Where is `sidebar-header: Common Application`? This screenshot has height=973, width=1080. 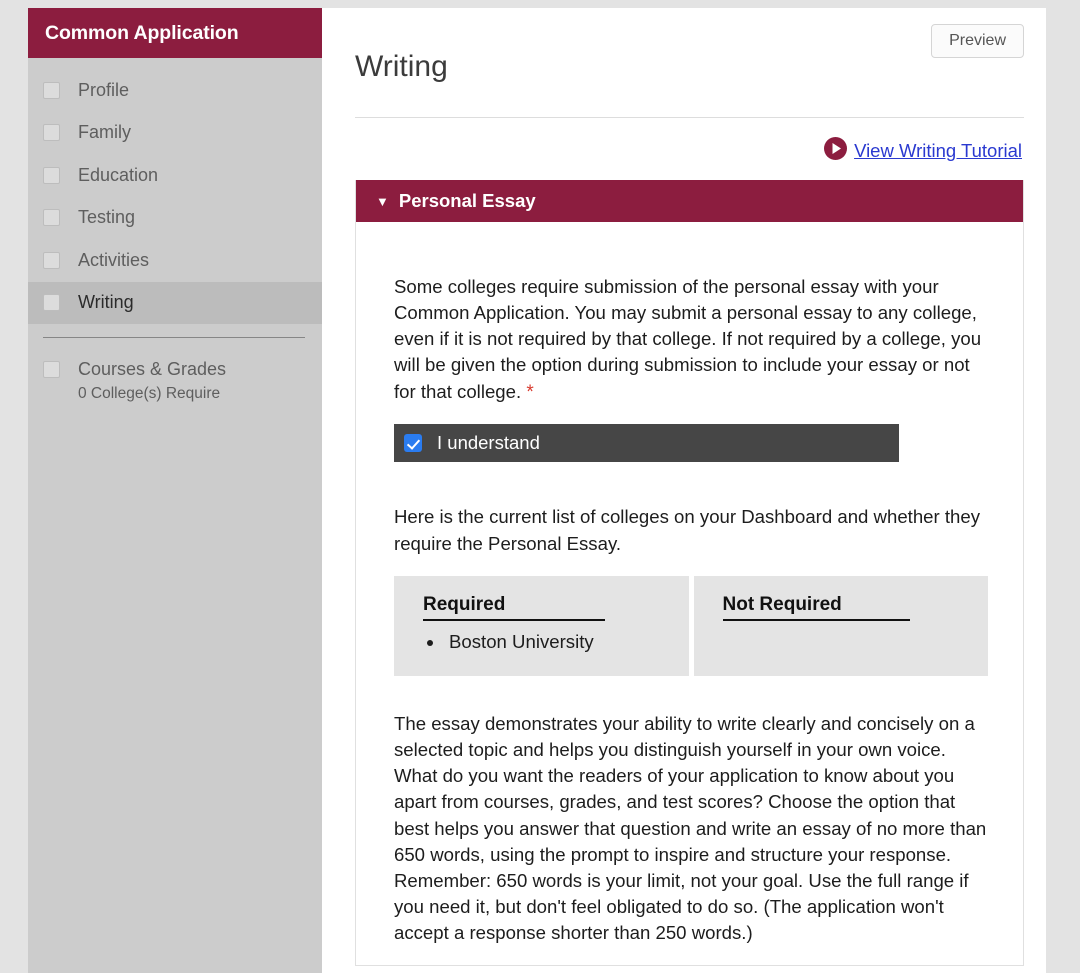 sidebar-header: Common Application is located at coordinates (175, 33).